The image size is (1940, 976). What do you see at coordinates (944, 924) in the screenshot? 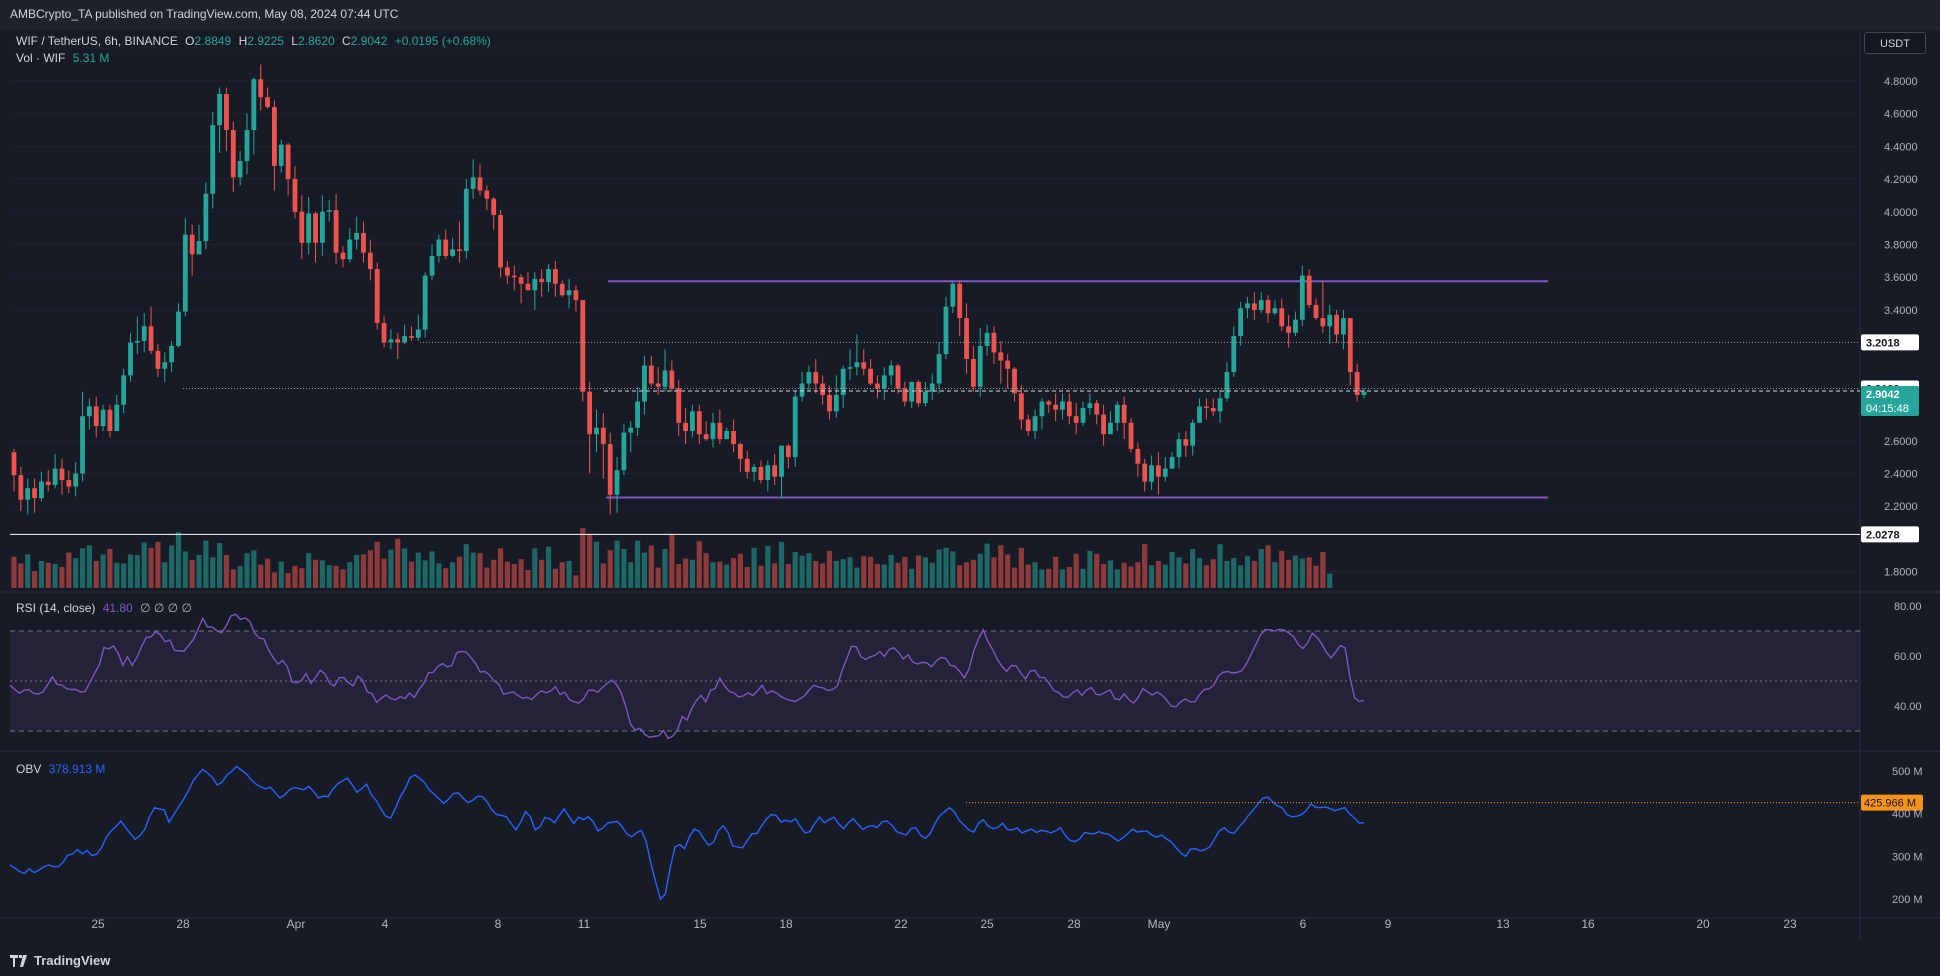
I see `time-axis: 25 28 Apr 4 8 11 15 18 22 25 28 May 6 9 13 16 20 23` at bounding box center [944, 924].